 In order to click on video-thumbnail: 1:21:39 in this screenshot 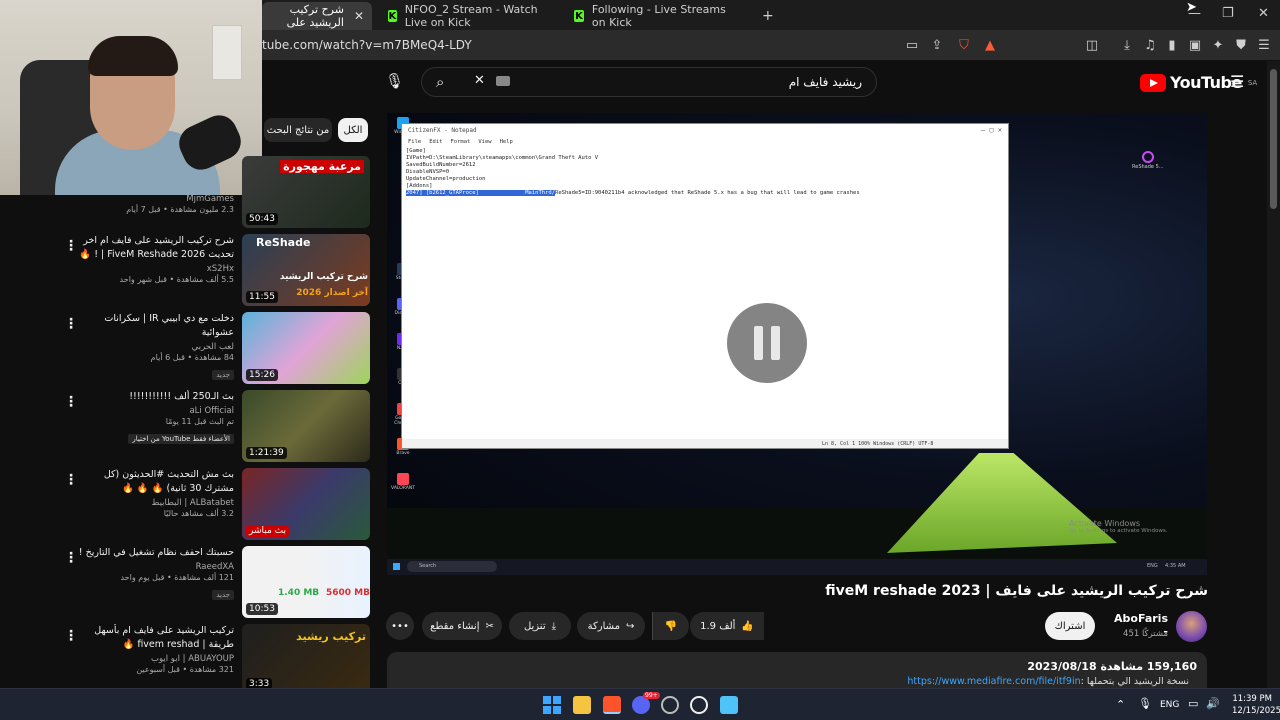, I will do `click(306, 426)`.